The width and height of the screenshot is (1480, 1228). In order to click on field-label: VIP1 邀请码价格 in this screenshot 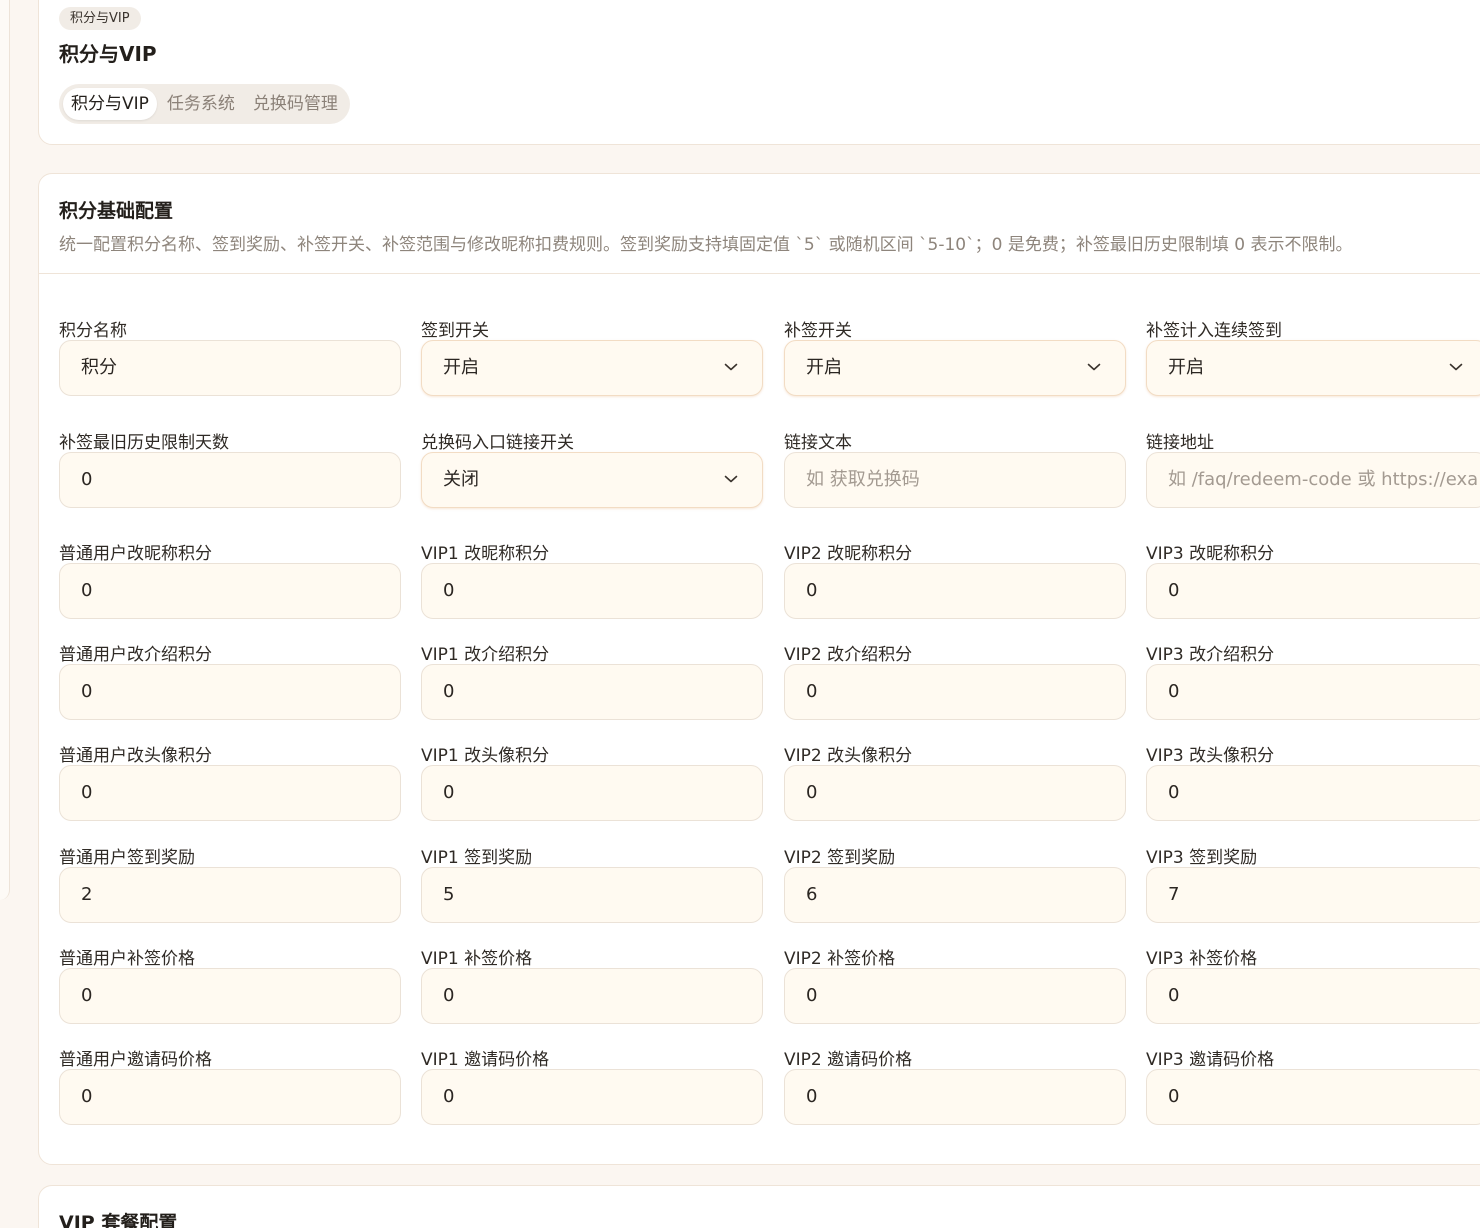, I will do `click(485, 1060)`.